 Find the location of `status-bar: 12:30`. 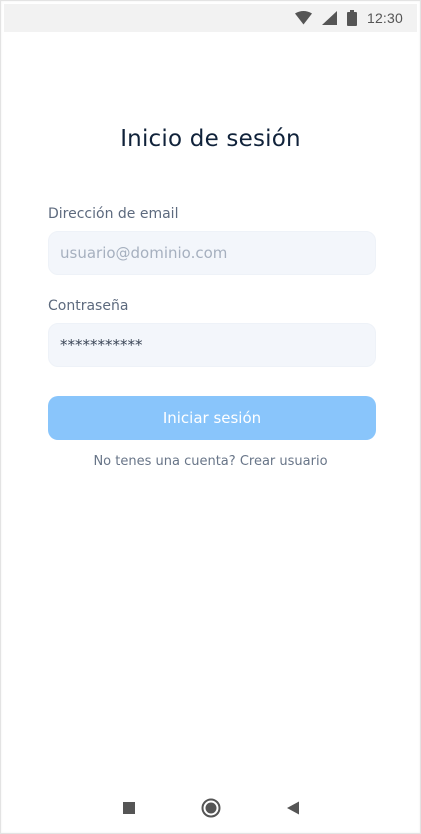

status-bar: 12:30 is located at coordinates (210, 18).